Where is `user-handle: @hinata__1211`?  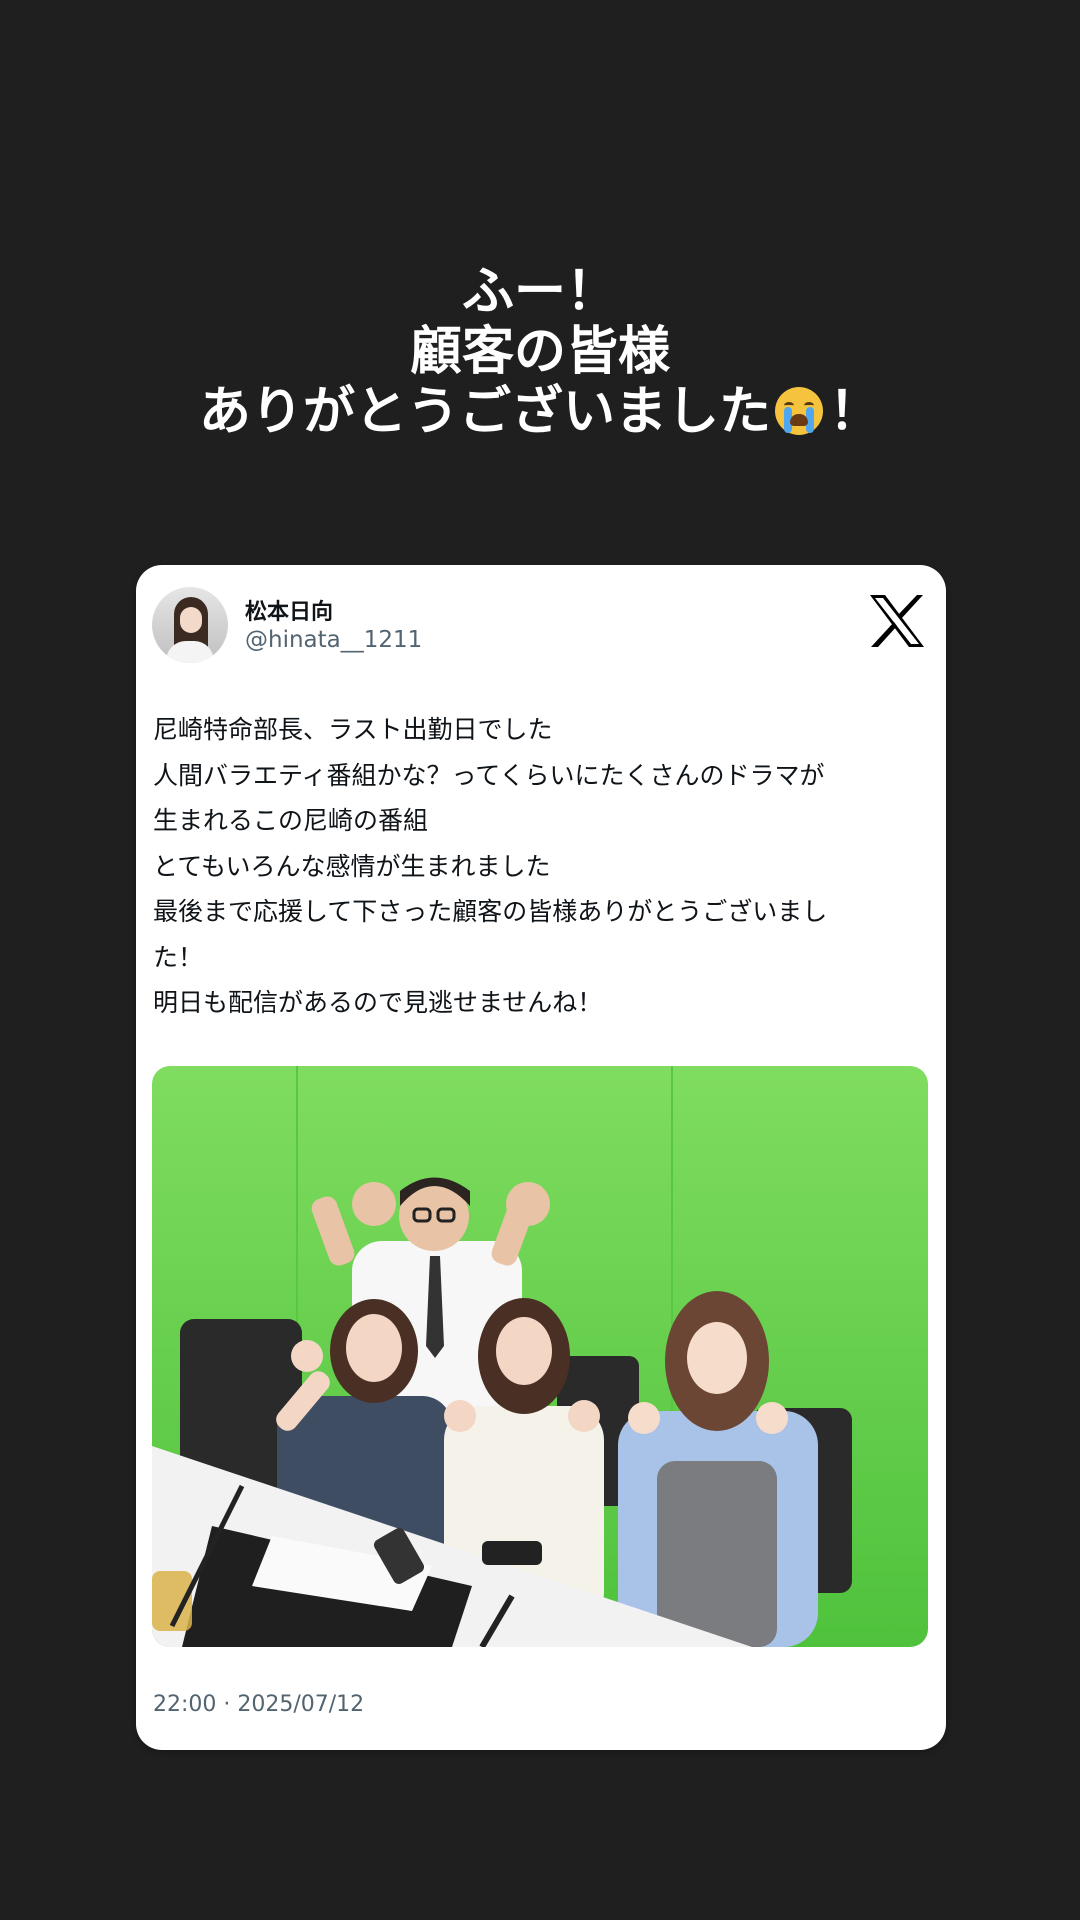
user-handle: @hinata__1211 is located at coordinates (333, 640).